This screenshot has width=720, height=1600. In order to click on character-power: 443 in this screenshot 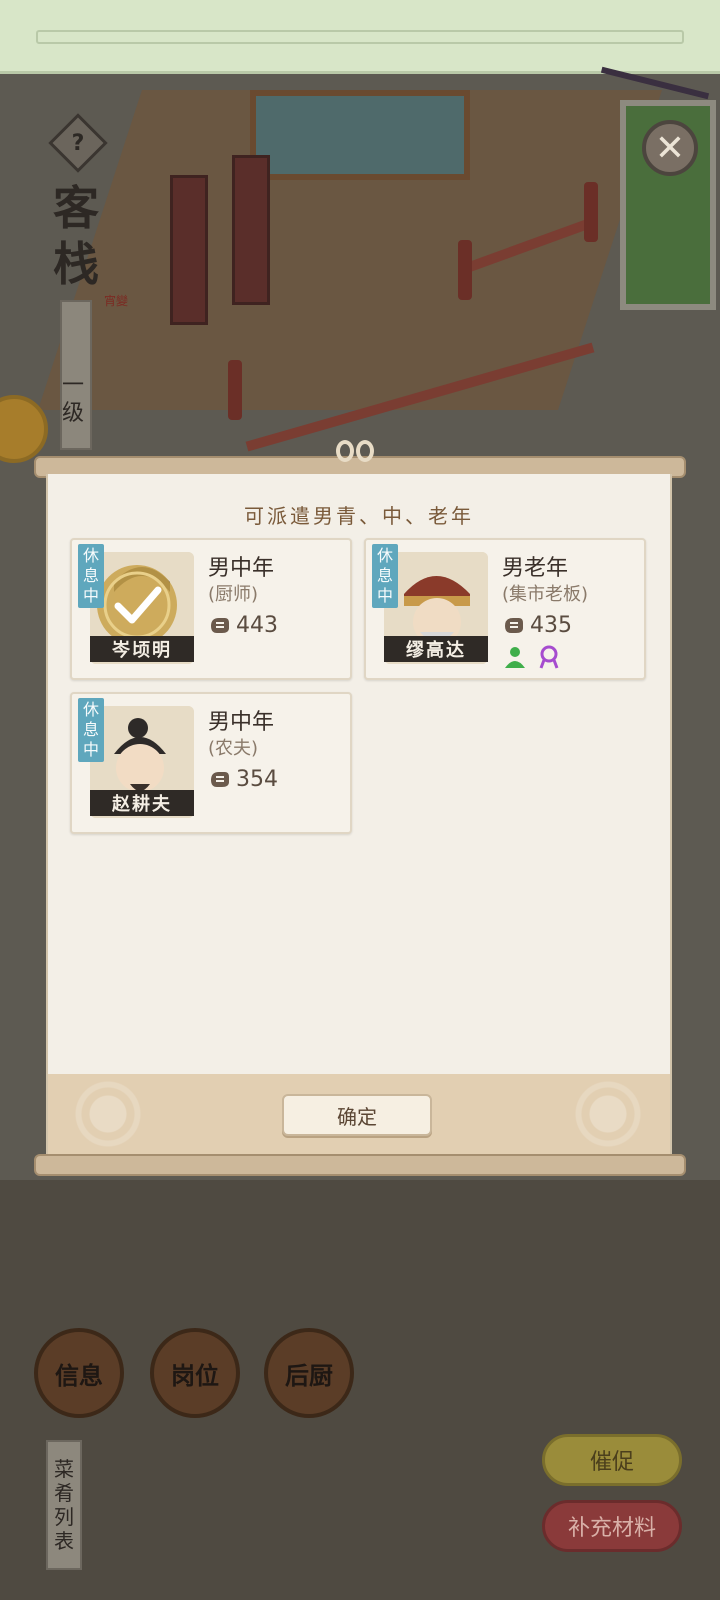, I will do `click(243, 625)`.